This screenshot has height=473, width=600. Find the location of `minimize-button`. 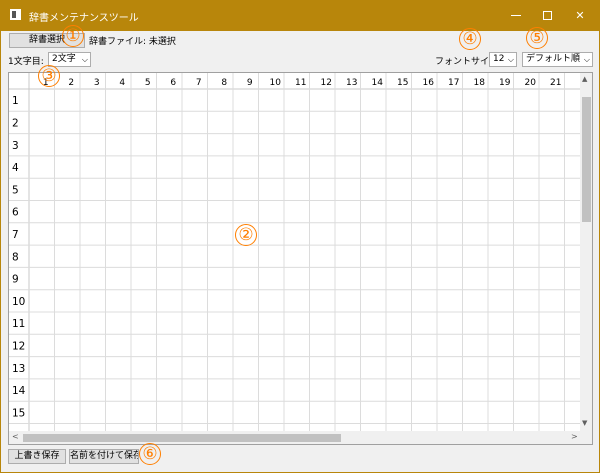

minimize-button is located at coordinates (516, 16).